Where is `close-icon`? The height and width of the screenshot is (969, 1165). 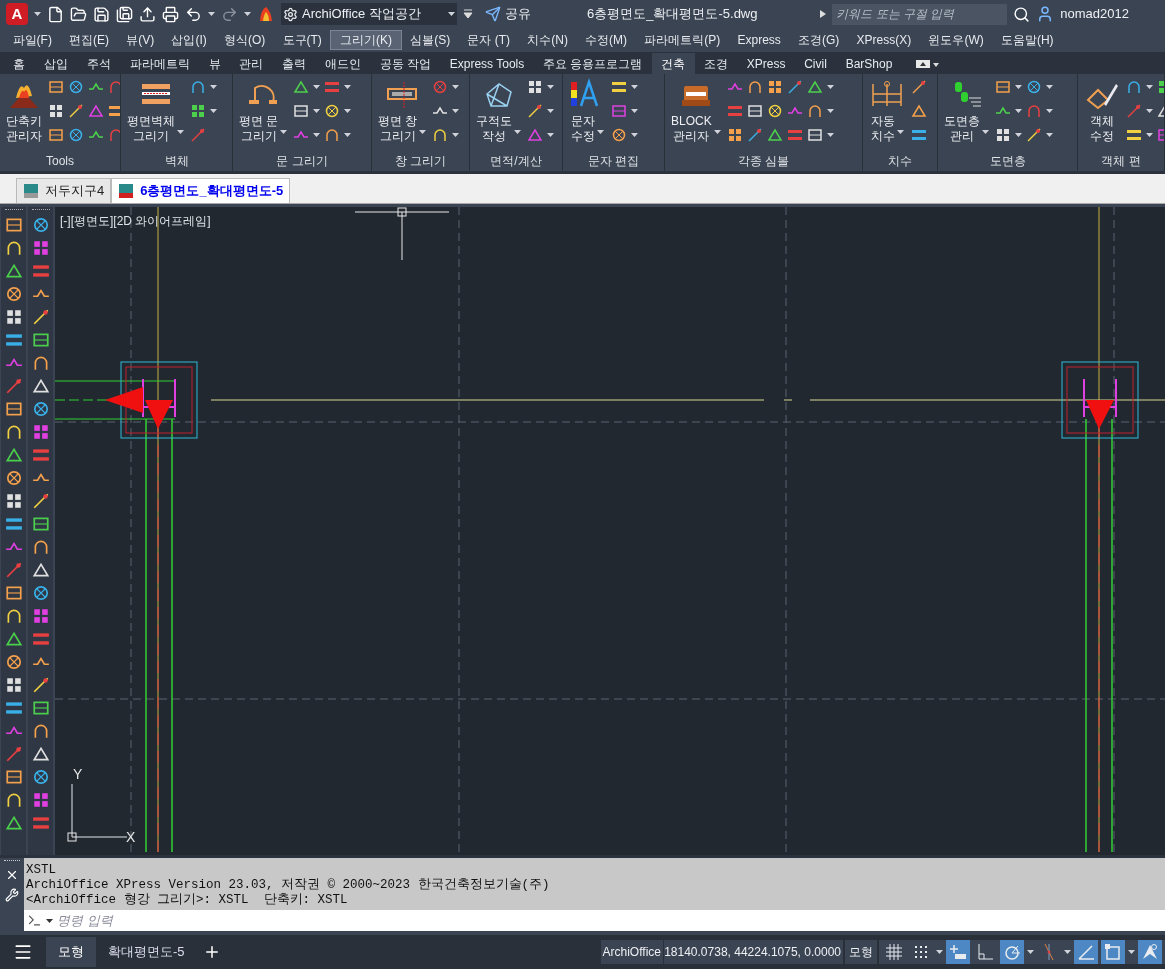 close-icon is located at coordinates (12, 875).